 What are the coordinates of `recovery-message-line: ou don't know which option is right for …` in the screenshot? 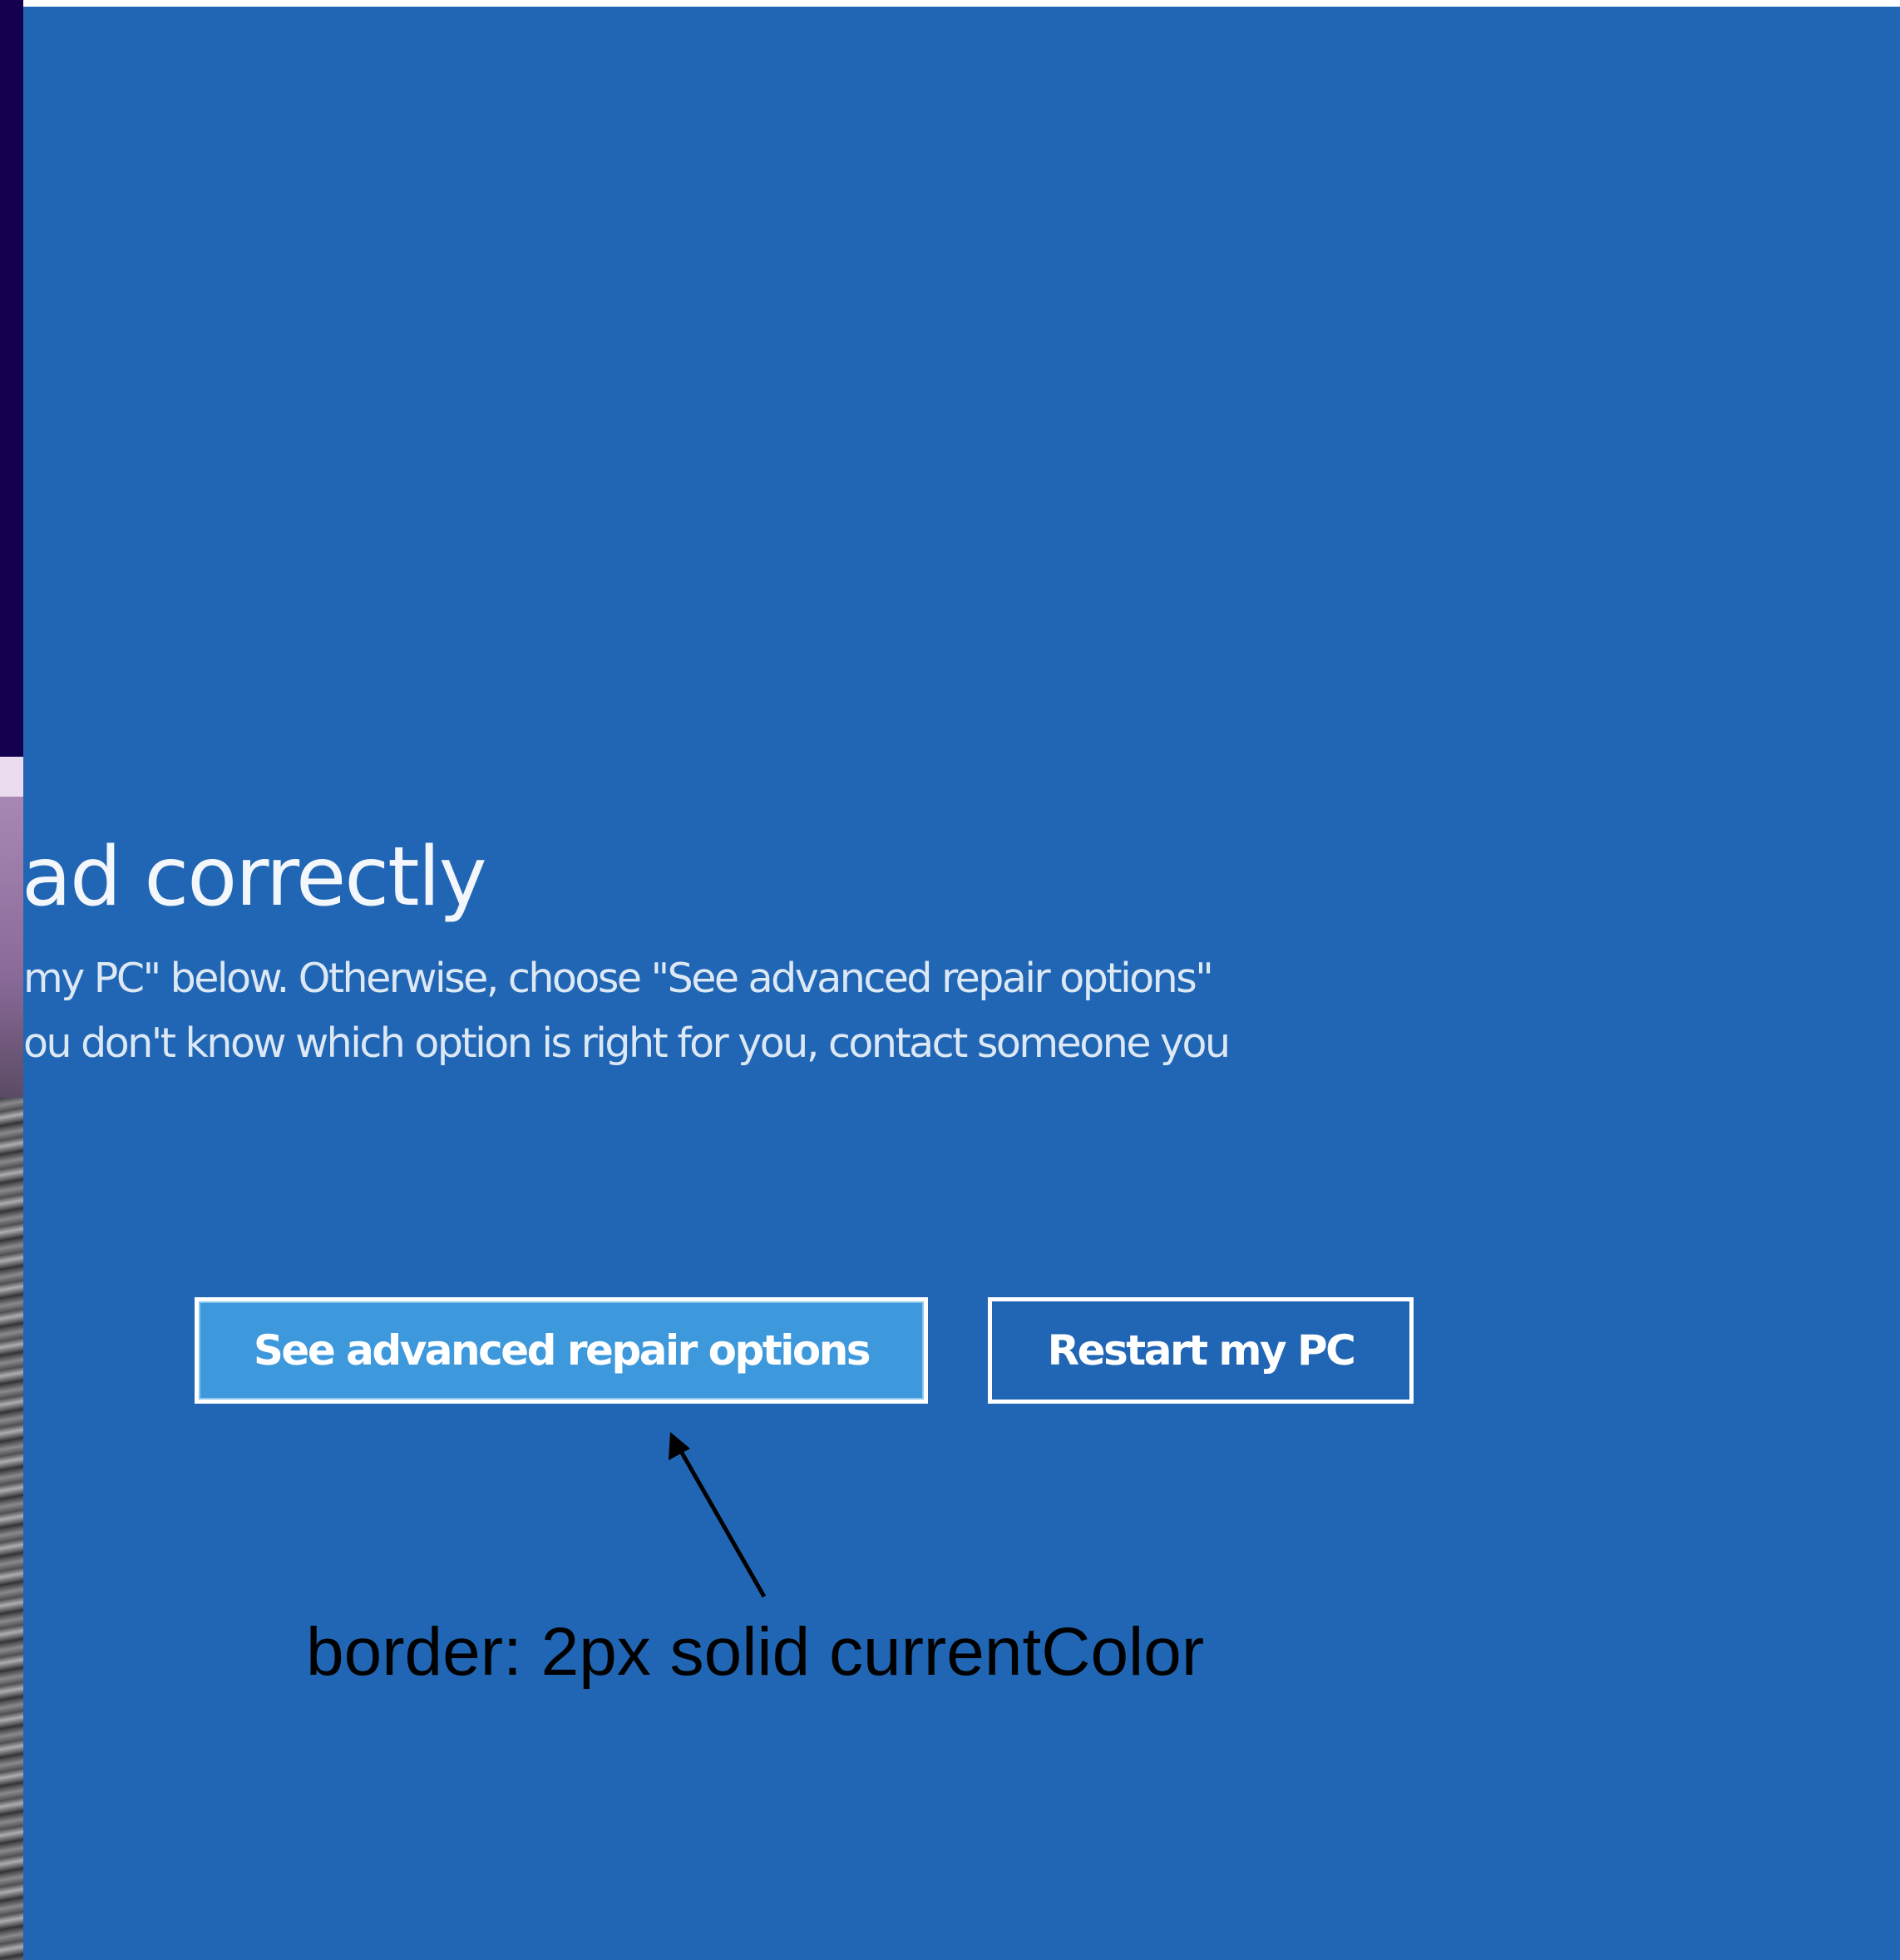 It's located at (627, 1043).